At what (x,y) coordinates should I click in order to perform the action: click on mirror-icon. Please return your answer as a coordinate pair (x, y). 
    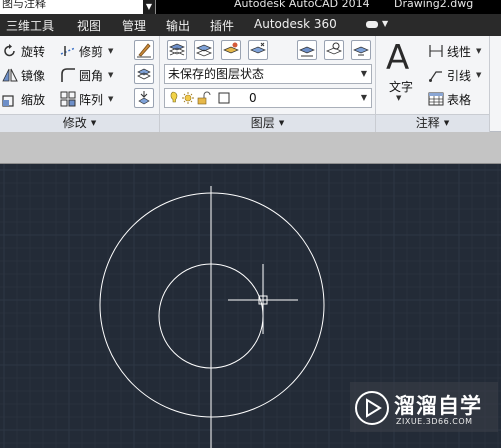
    Looking at the image, I should click on (10, 75).